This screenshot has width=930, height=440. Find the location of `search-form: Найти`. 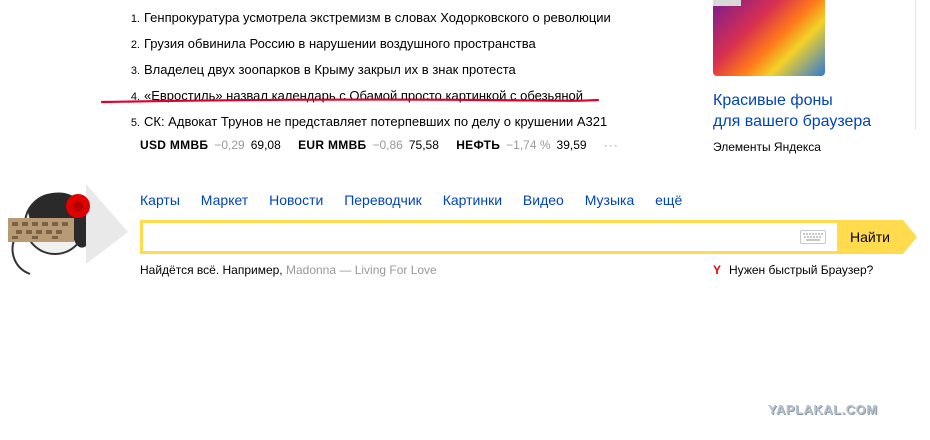

search-form: Найти is located at coordinates (529, 237).